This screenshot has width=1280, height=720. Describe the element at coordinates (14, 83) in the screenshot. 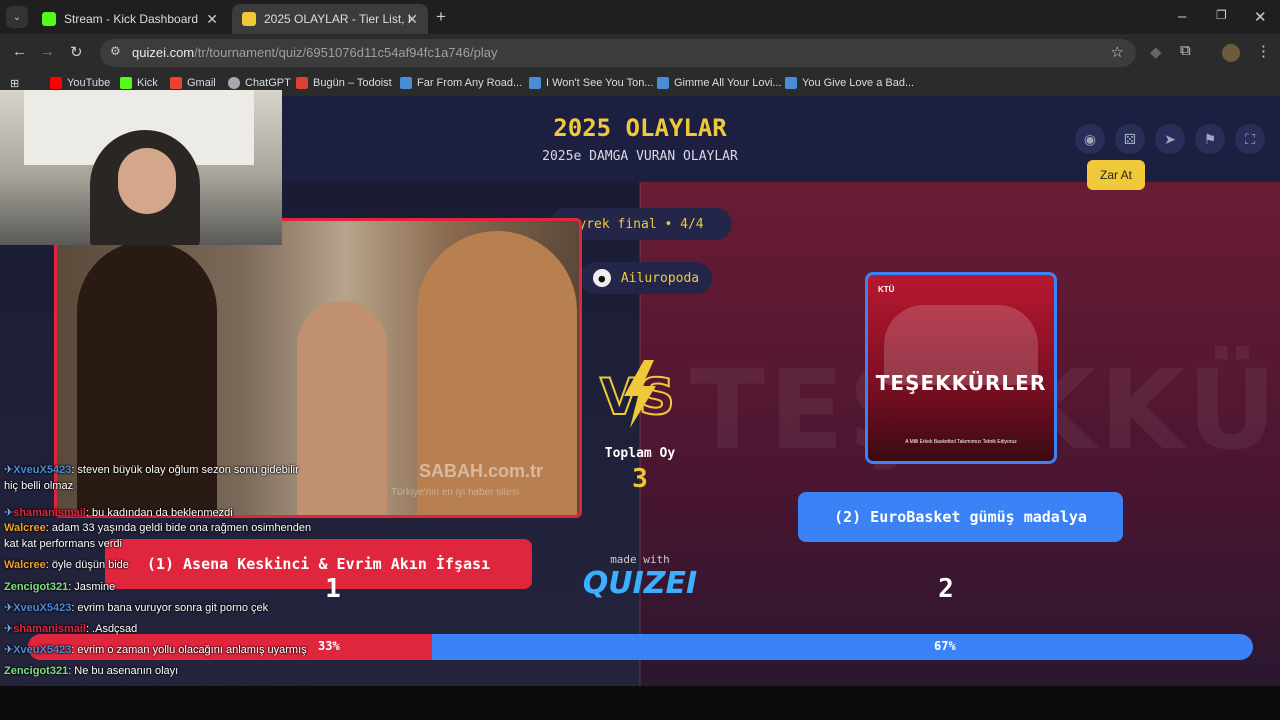

I see `apps-icon: ⊞` at that location.